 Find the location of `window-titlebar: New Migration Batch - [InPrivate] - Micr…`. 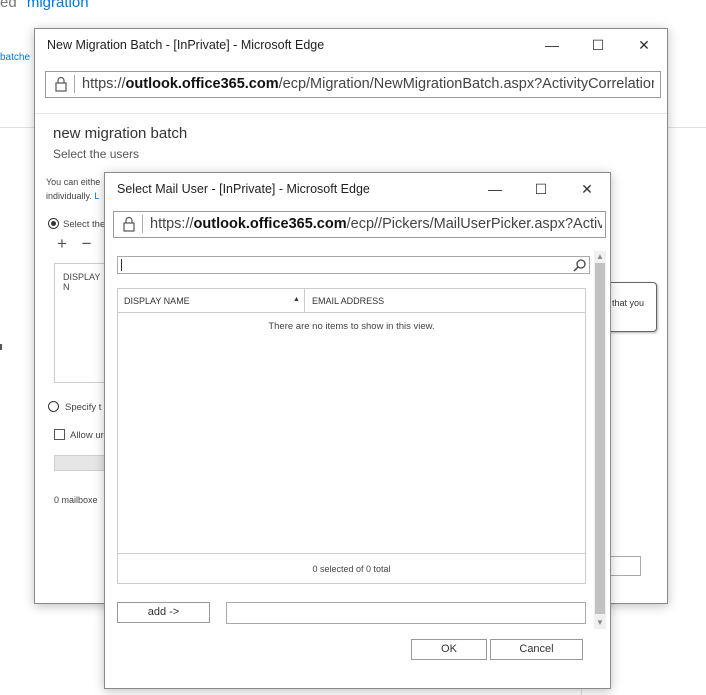

window-titlebar: New Migration Batch - [InPrivate] - Micr… is located at coordinates (351, 44).